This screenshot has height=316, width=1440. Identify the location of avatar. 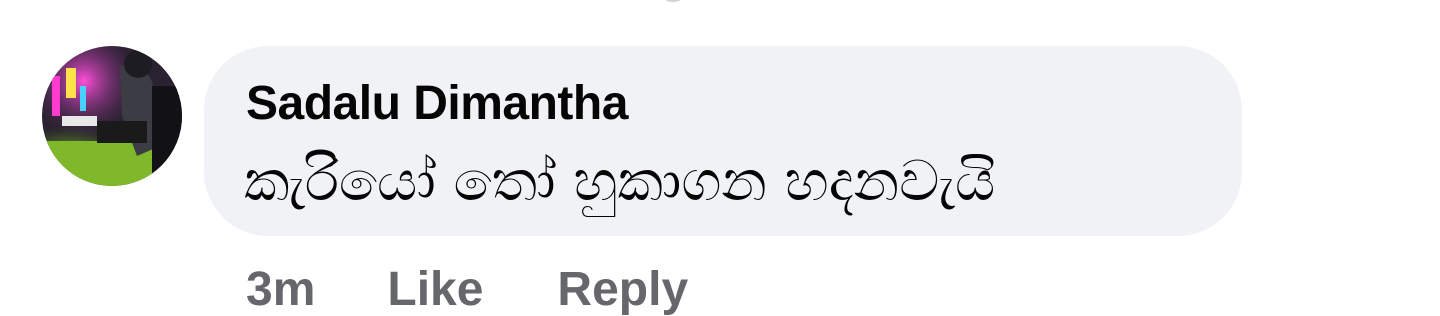
(112, 116).